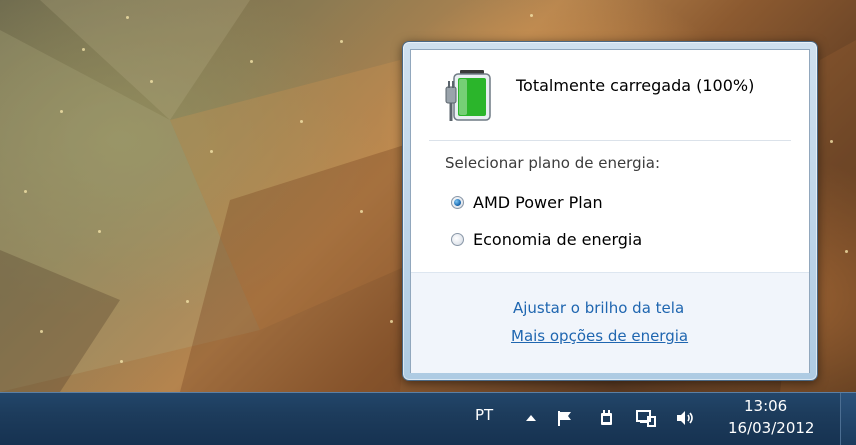 The width and height of the screenshot is (856, 445). Describe the element at coordinates (538, 202) in the screenshot. I see `plan-option-label: AMD Power Plan` at that location.